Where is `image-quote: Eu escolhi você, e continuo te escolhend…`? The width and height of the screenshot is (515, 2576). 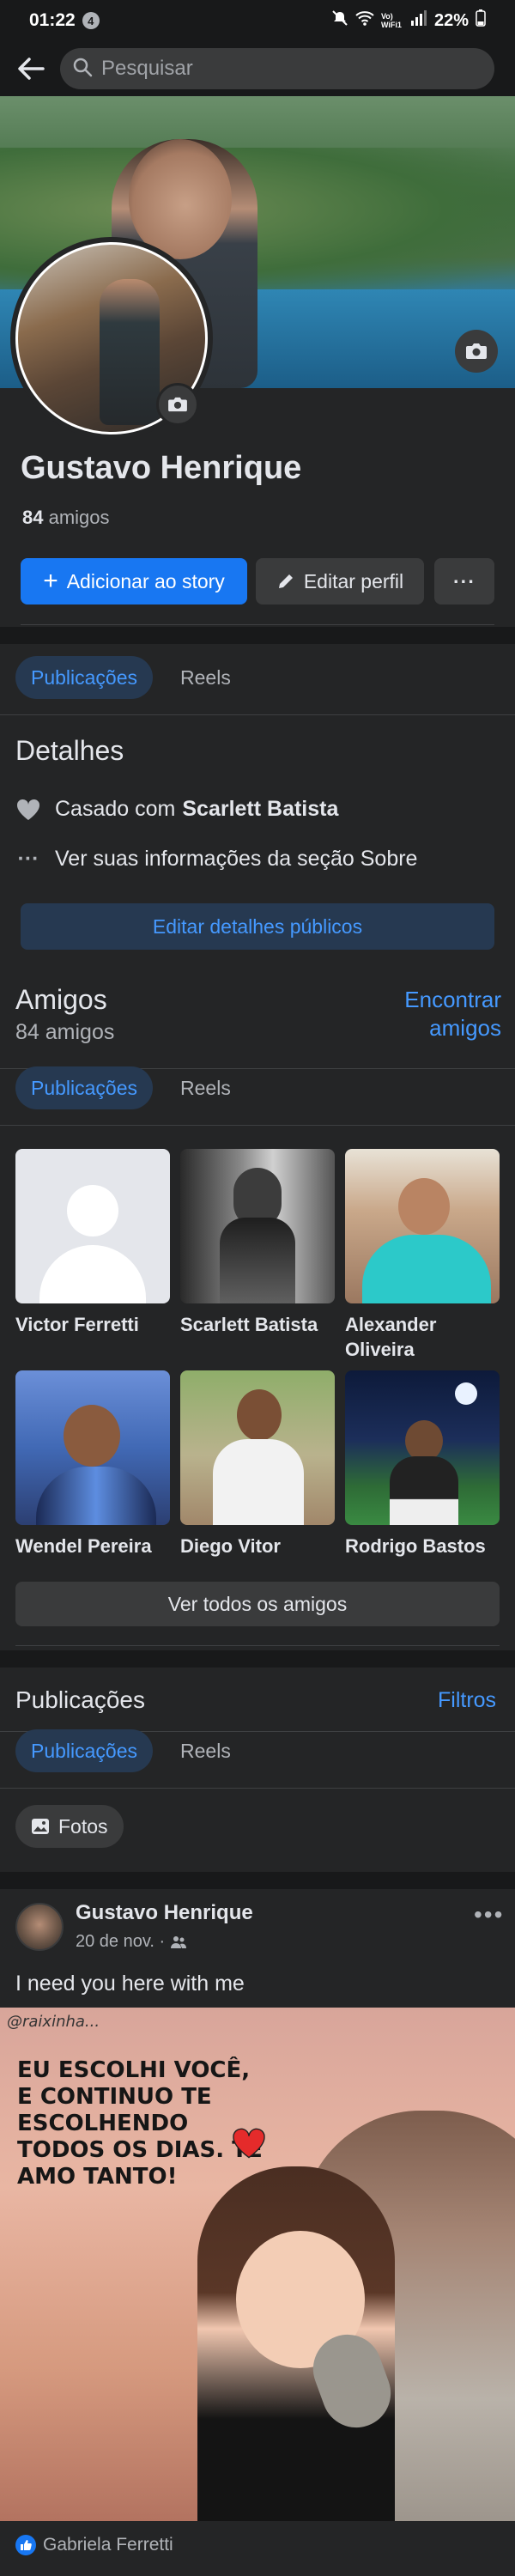 image-quote: Eu escolhi você, e continuo te escolhend… is located at coordinates (140, 2123).